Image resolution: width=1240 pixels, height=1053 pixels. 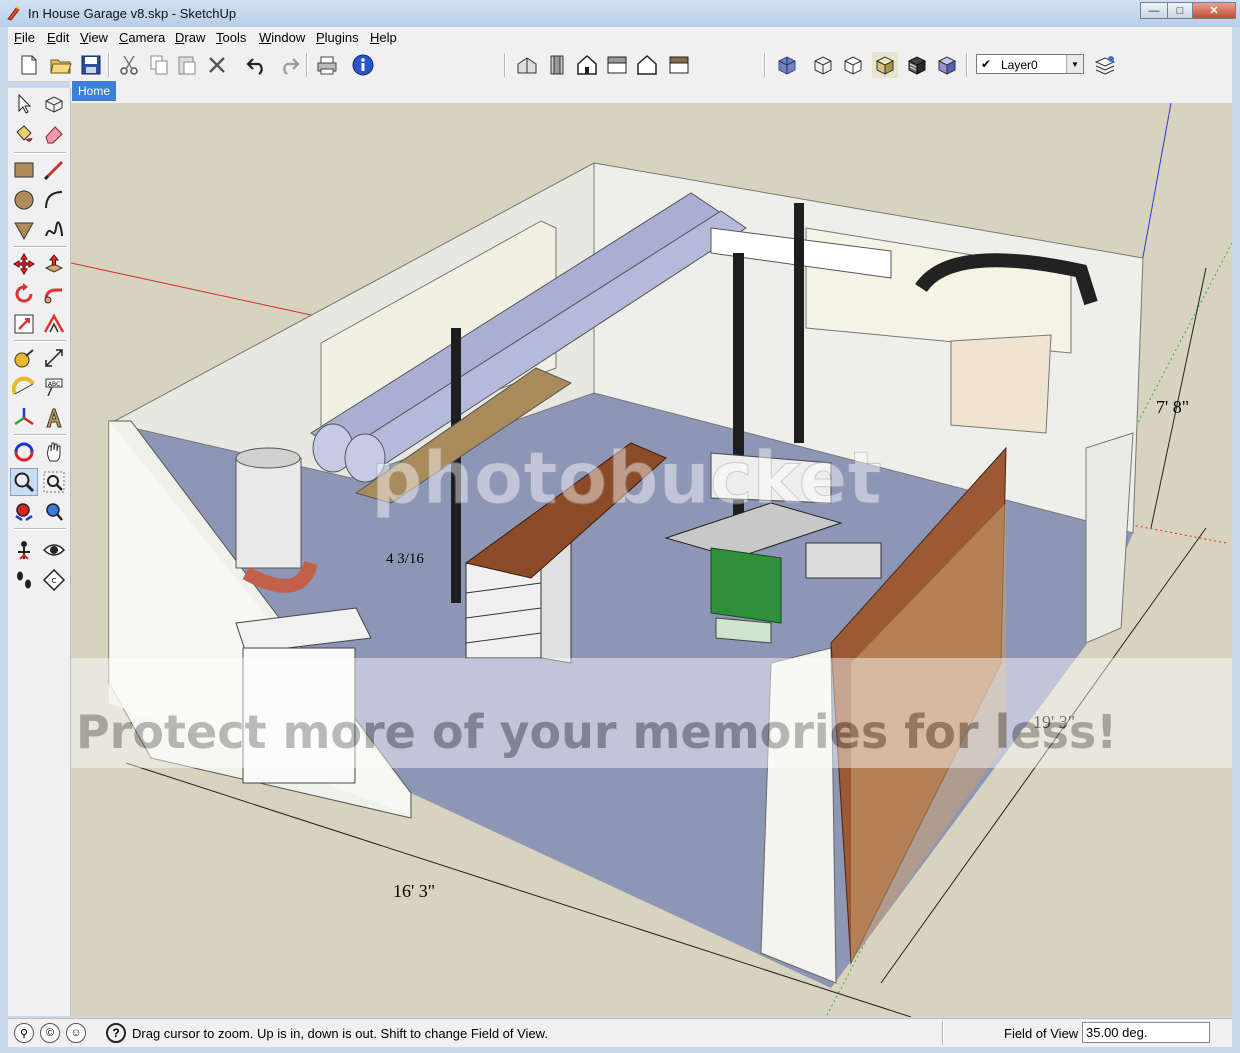 What do you see at coordinates (24, 104) in the screenshot?
I see `select-icon` at bounding box center [24, 104].